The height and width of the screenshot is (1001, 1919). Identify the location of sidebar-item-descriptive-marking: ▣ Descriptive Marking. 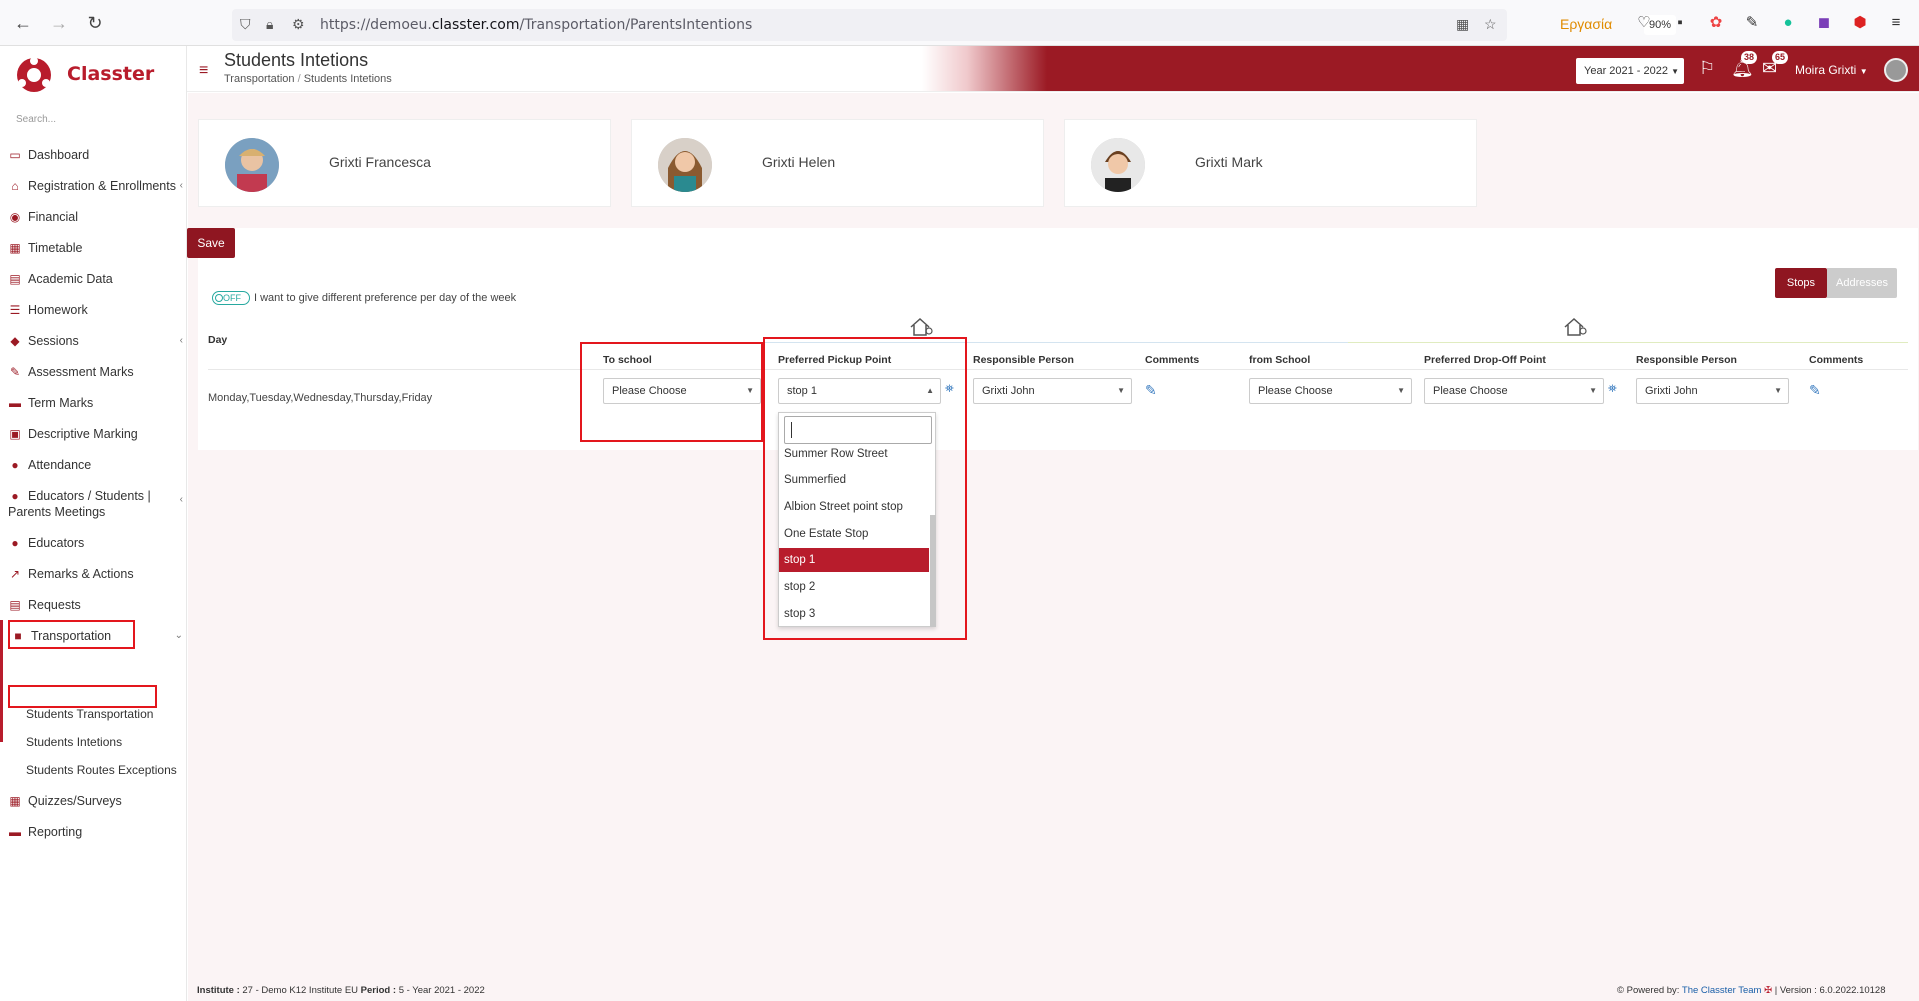
(93, 434).